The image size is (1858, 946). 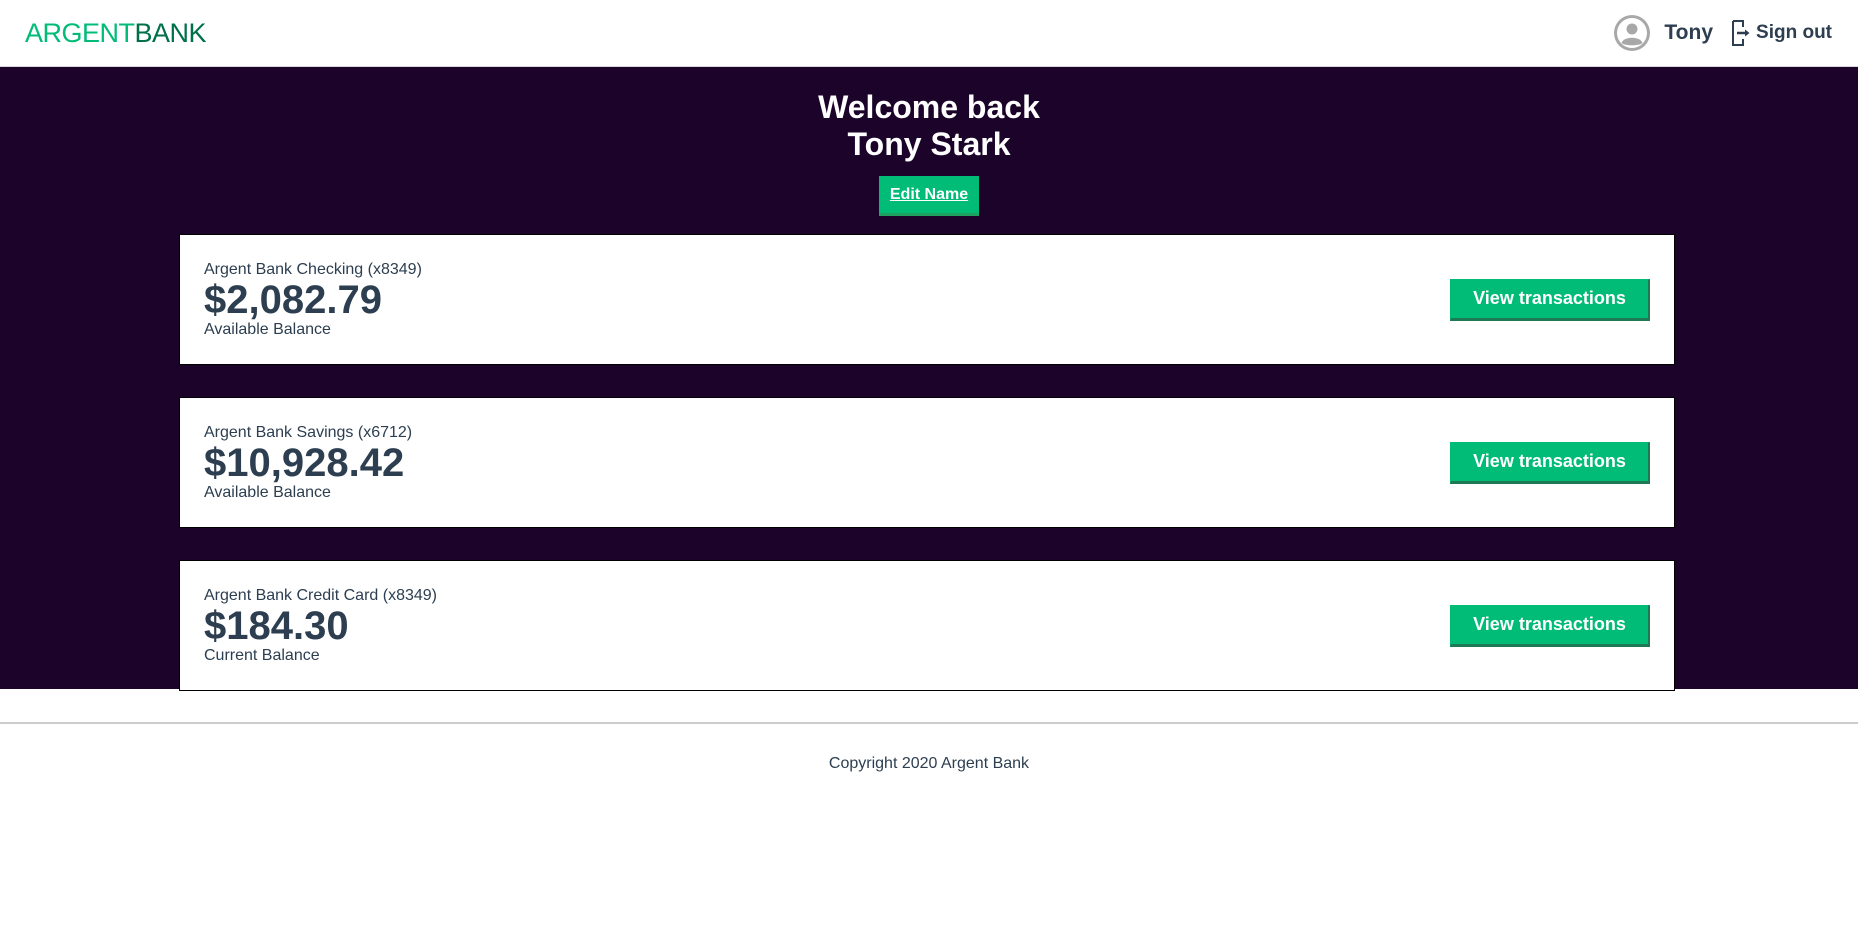 What do you see at coordinates (929, 763) in the screenshot?
I see `copyright-text: Copyright 2020 Argent Bank` at bounding box center [929, 763].